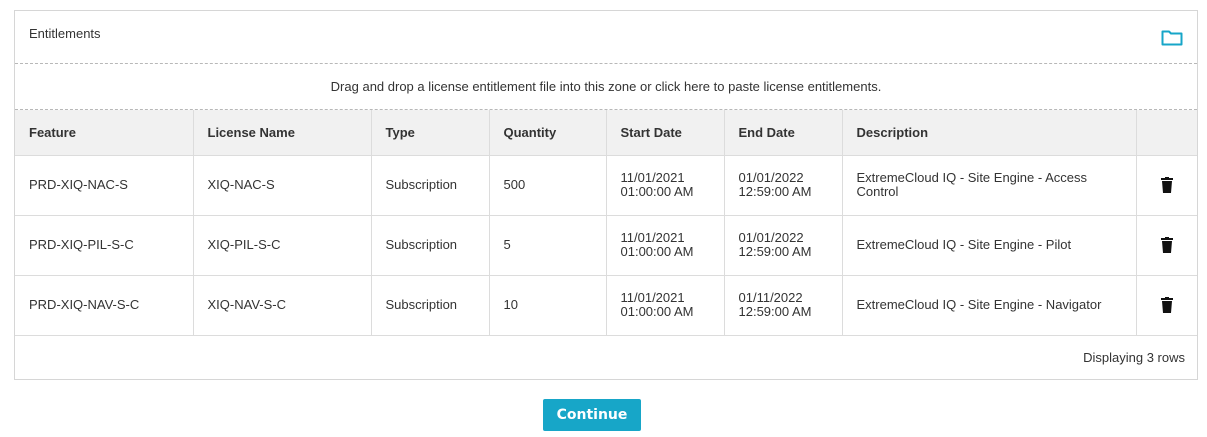 The image size is (1207, 437). Describe the element at coordinates (1172, 37) in the screenshot. I see `folder-icon` at that location.